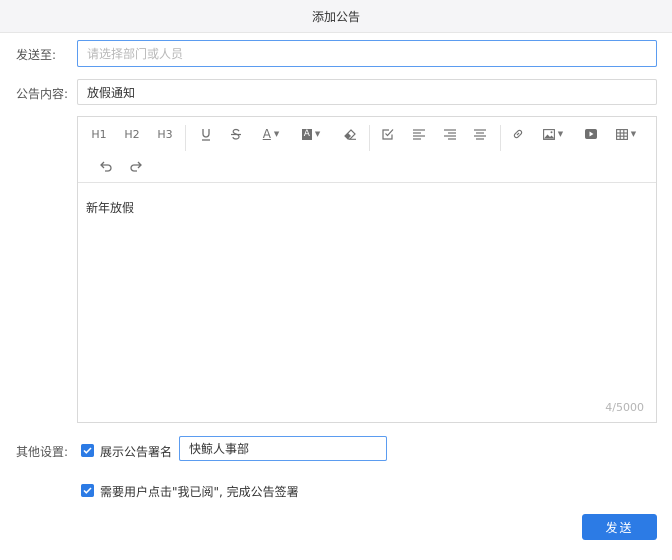 Image resolution: width=672 pixels, height=560 pixels. What do you see at coordinates (99, 134) in the screenshot?
I see `heading1-button: H1` at bounding box center [99, 134].